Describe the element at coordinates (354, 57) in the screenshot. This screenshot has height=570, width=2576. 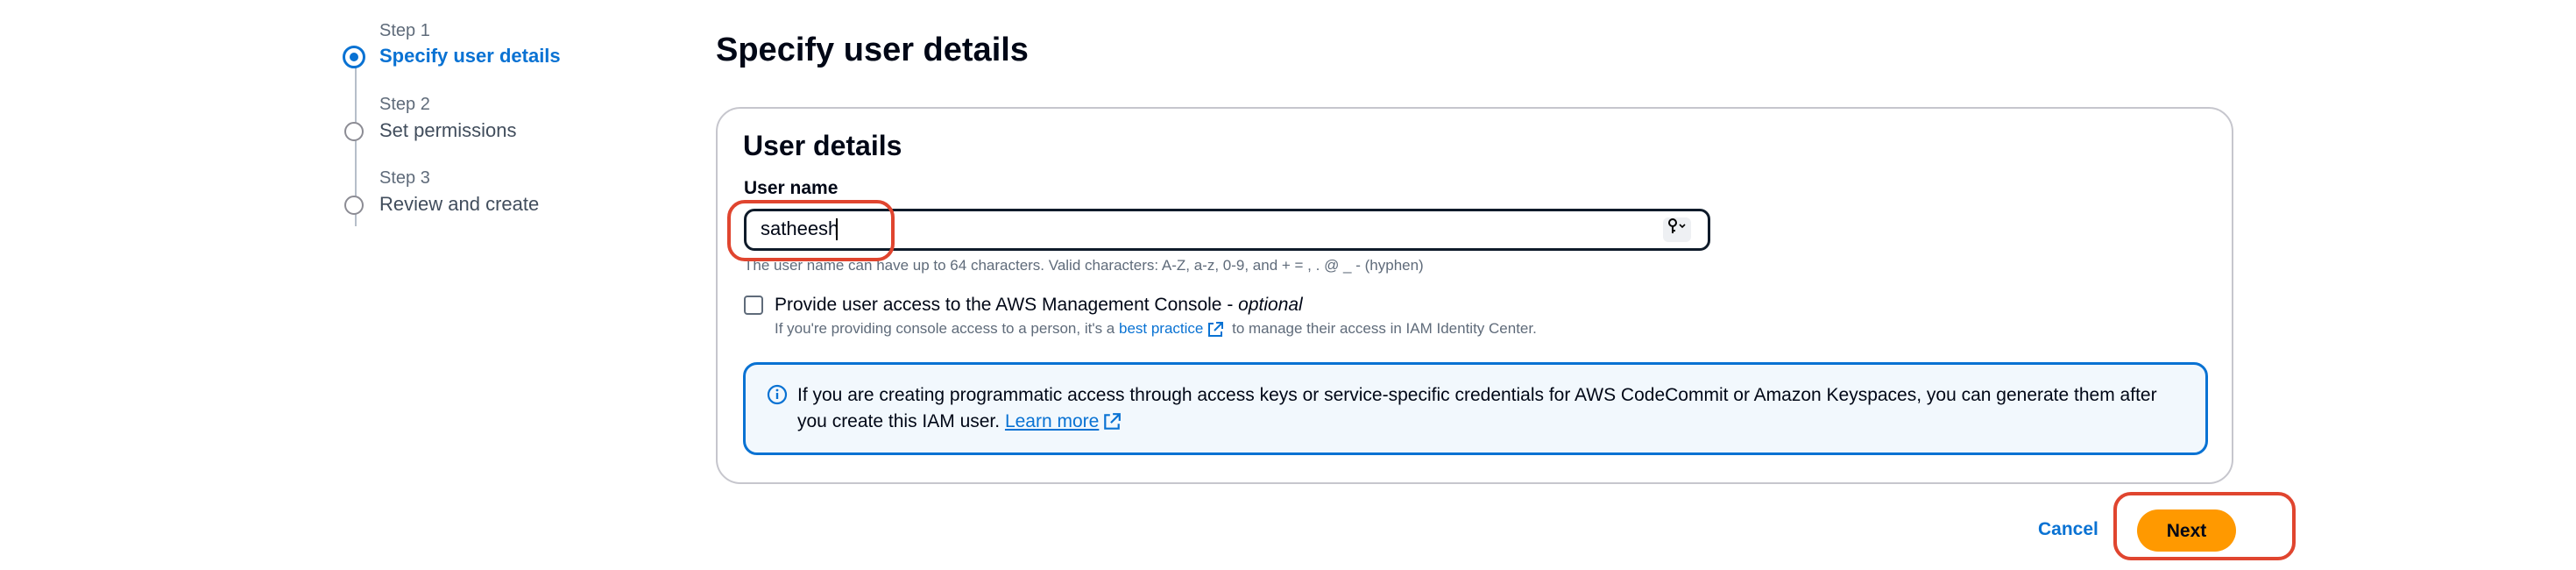
I see `step-active-indicator-icon` at that location.